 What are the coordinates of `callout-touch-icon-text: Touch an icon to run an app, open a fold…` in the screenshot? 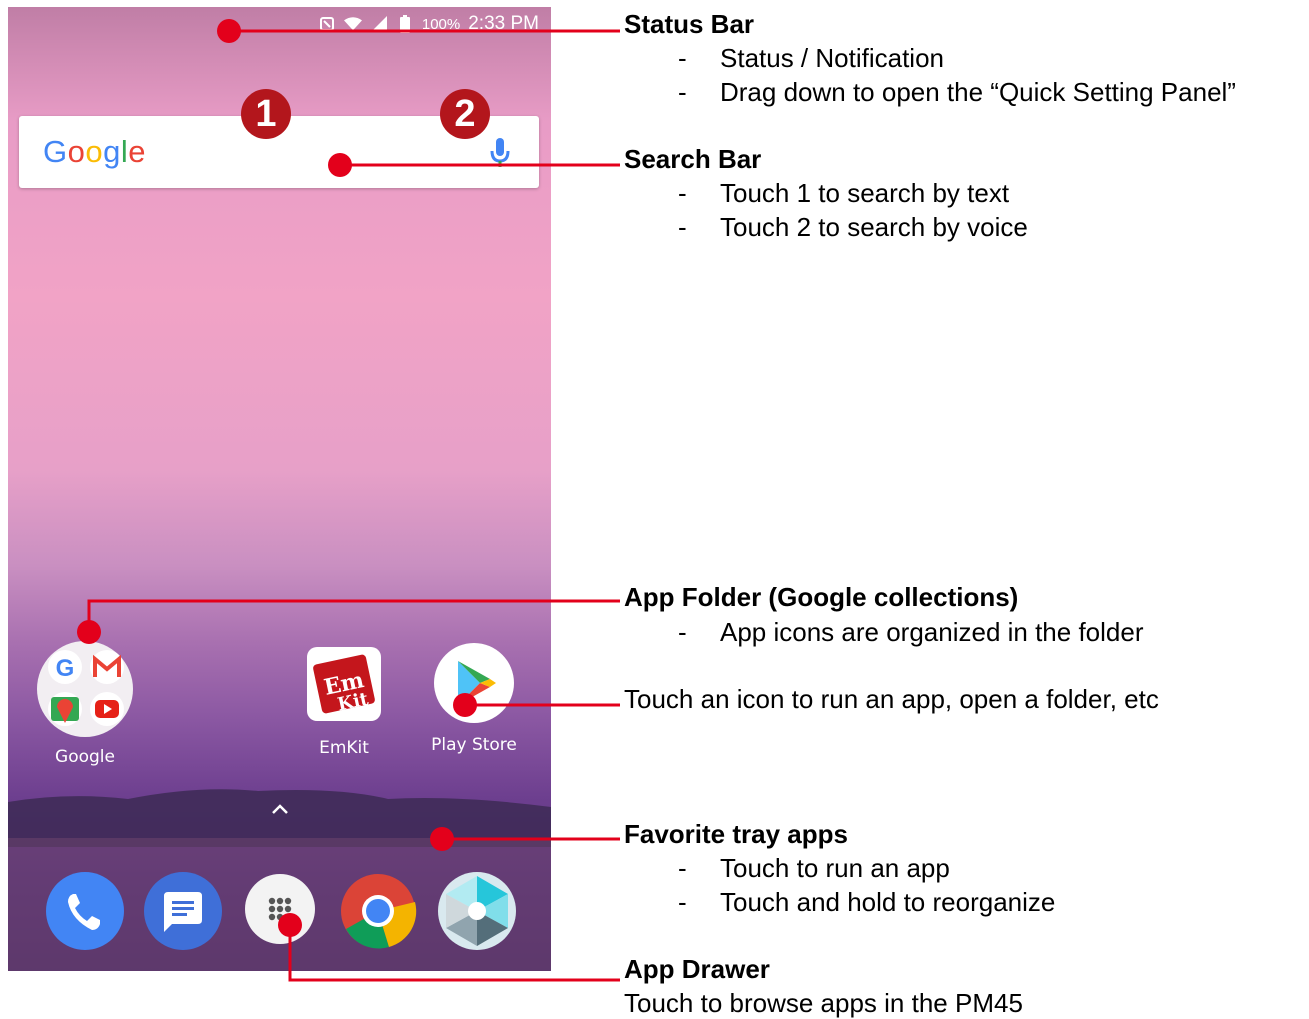 It's located at (891, 699).